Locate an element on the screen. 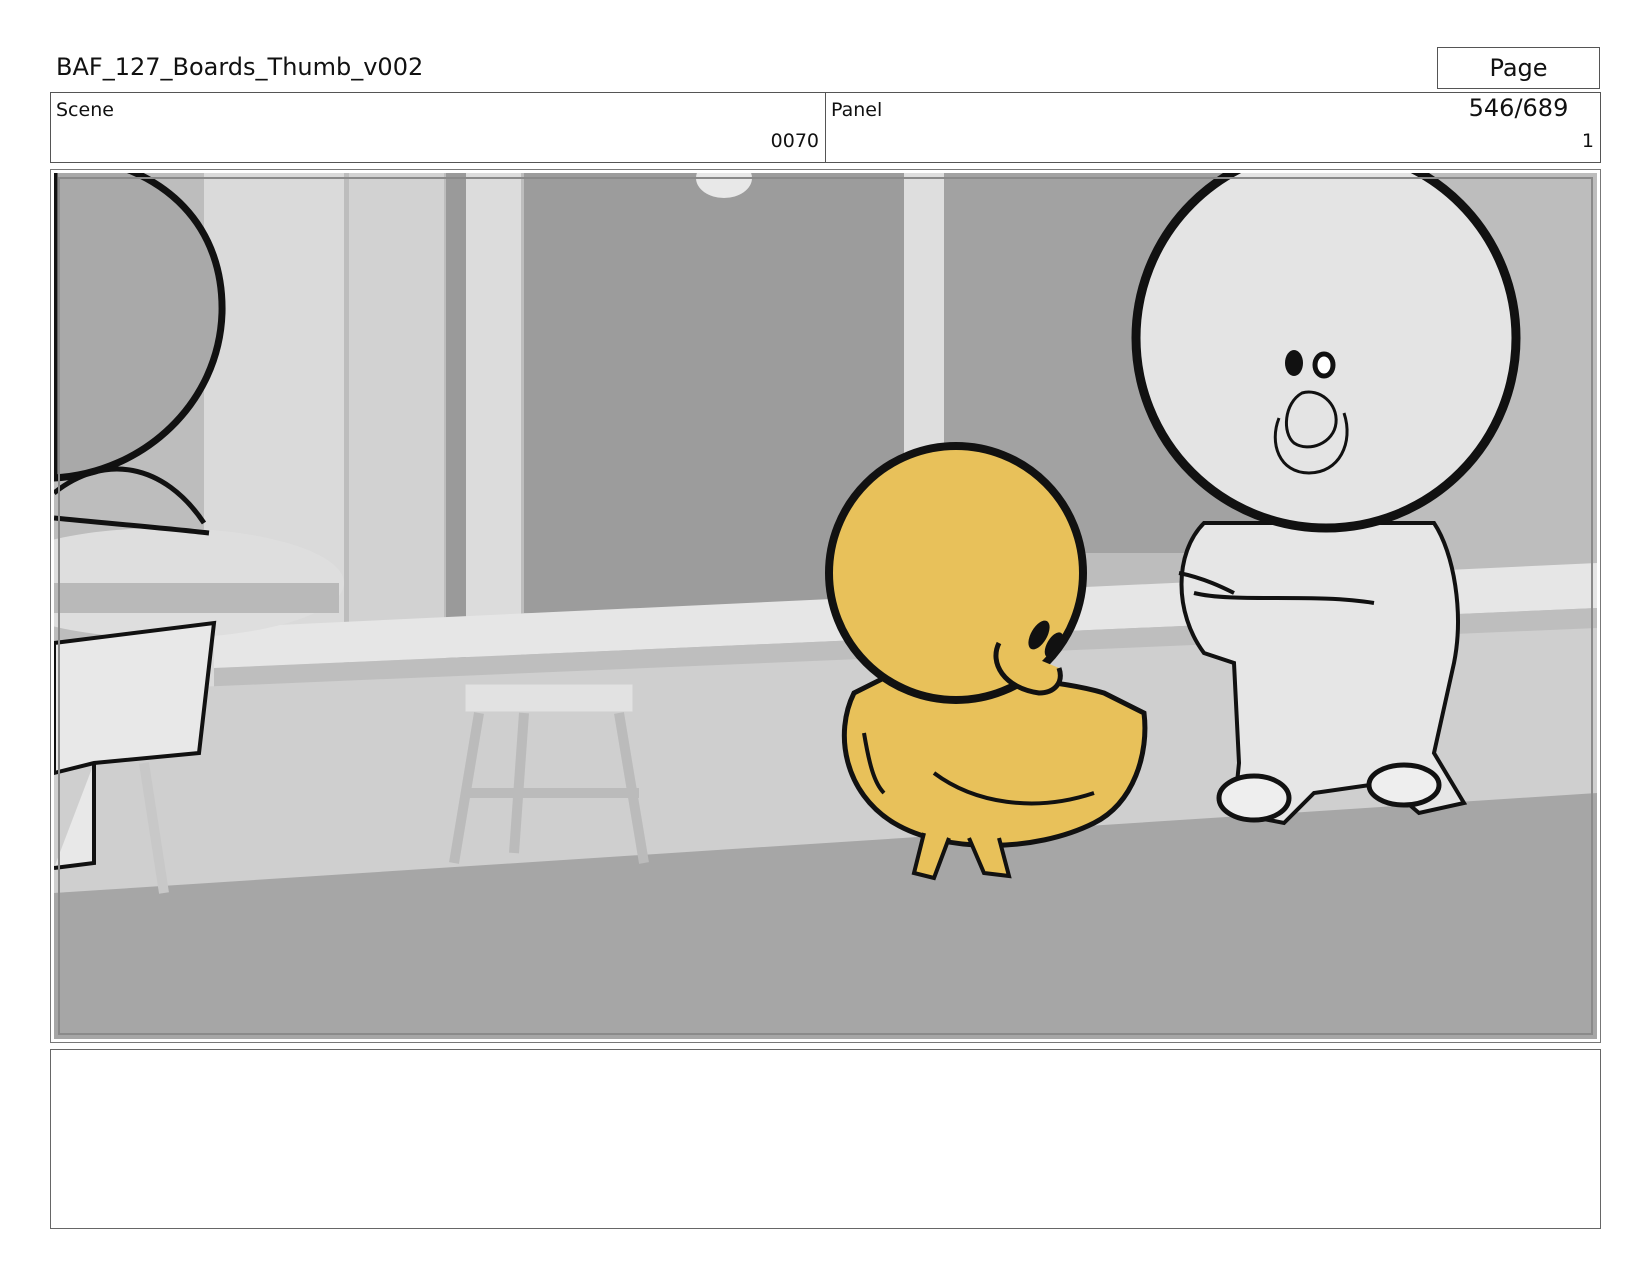  chair-left is located at coordinates (135, 698).